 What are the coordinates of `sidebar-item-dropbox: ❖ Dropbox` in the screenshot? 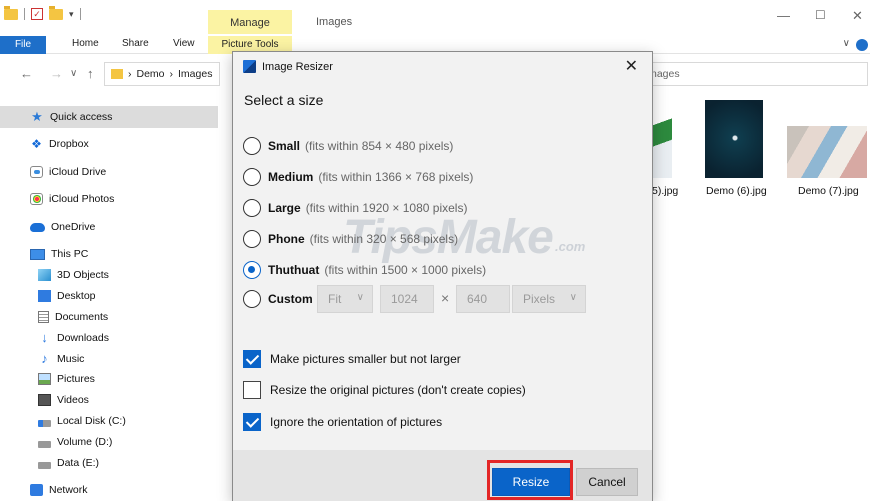 It's located at (59, 144).